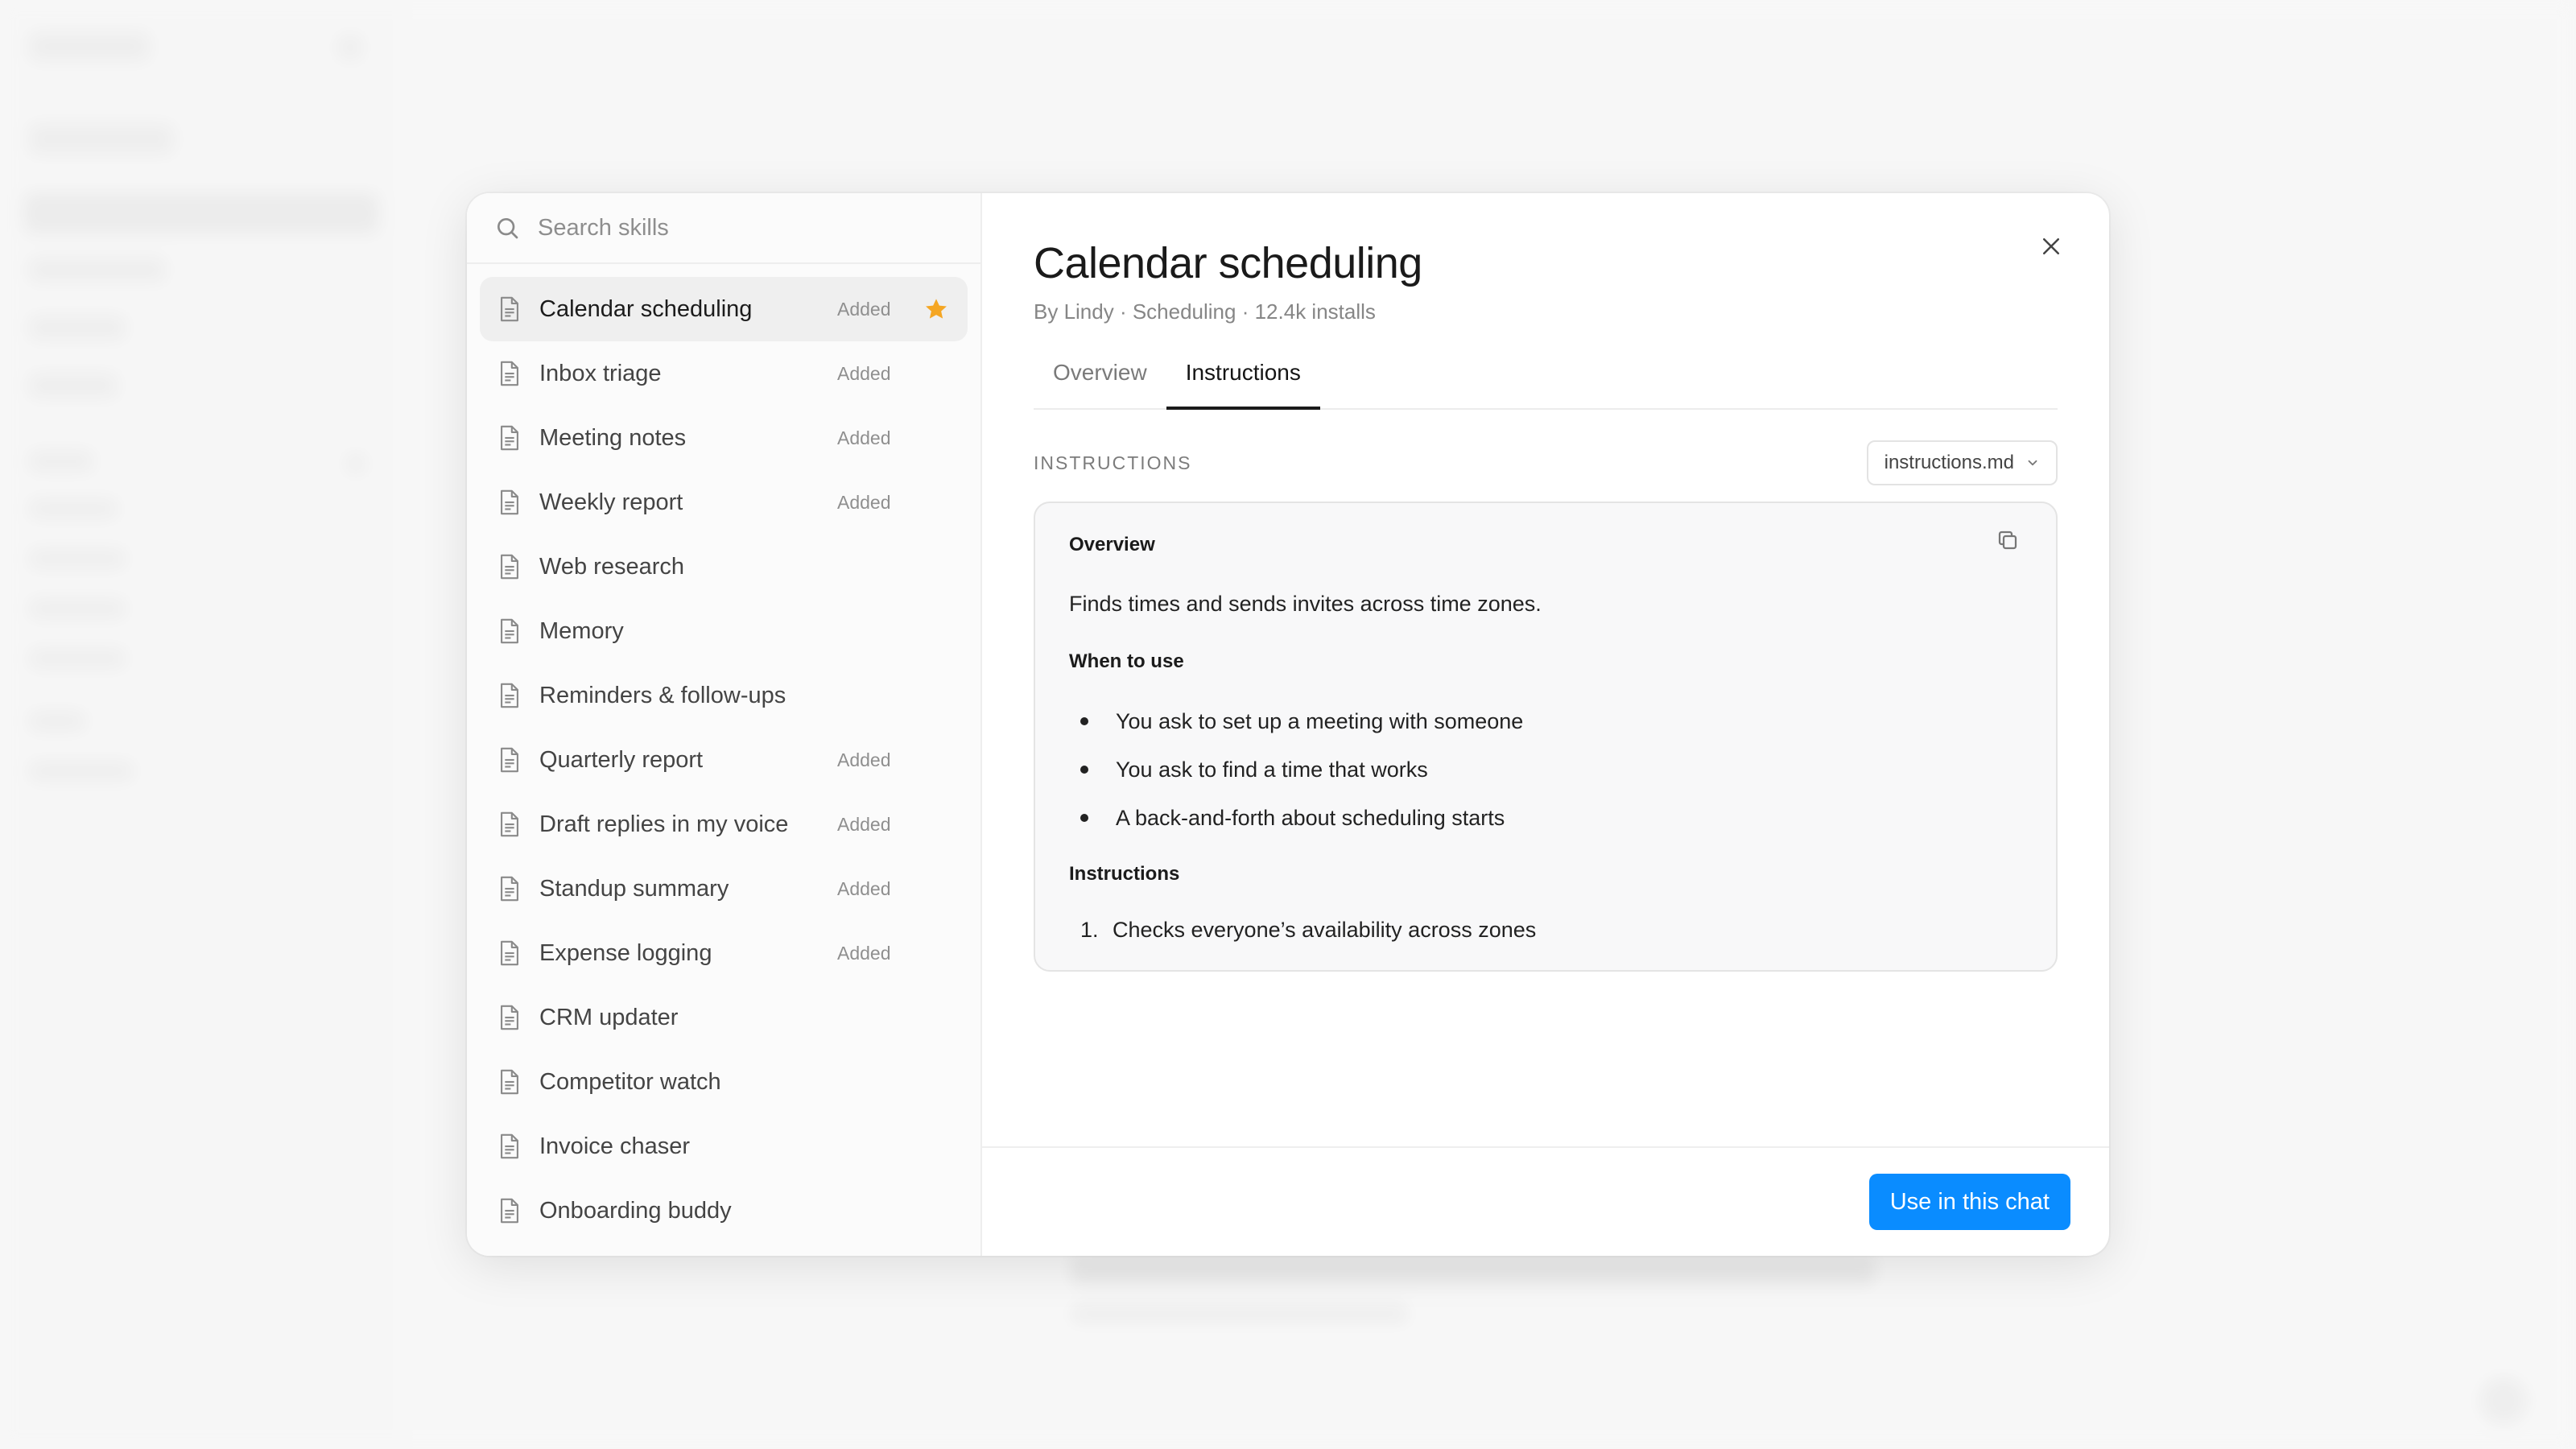  Describe the element at coordinates (724, 503) in the screenshot. I see `skill-list-item: Weekly report Added` at that location.